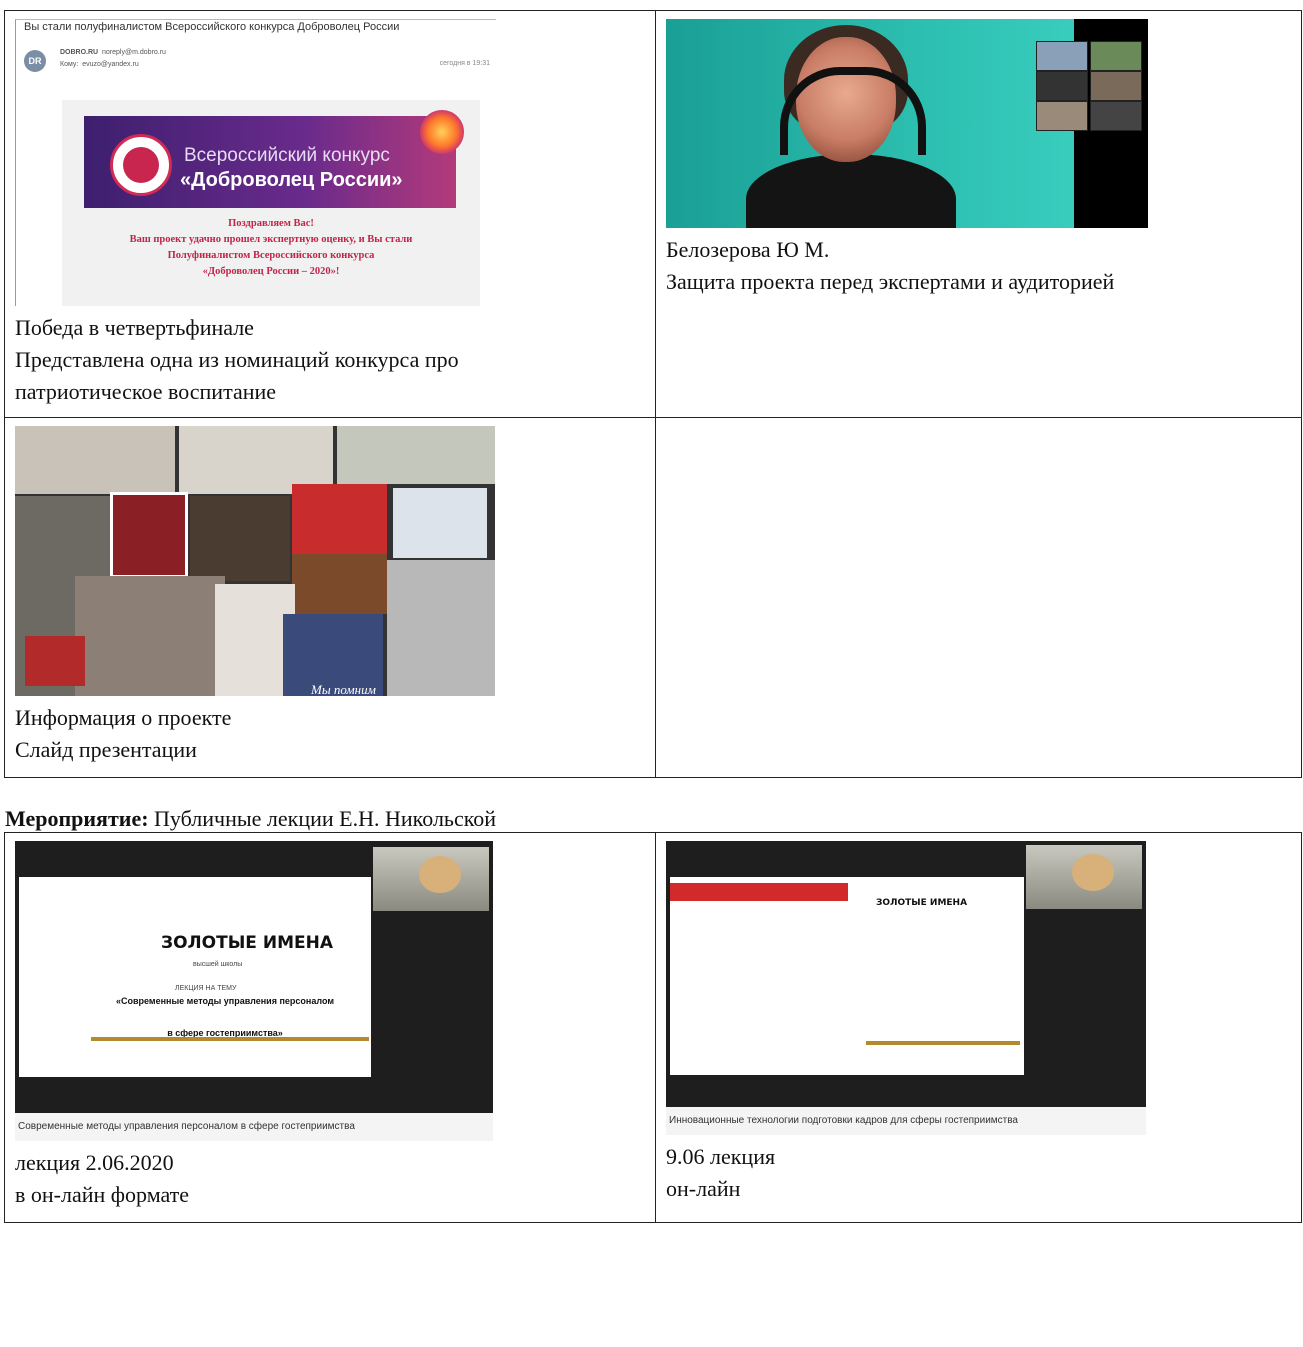 The height and width of the screenshot is (1347, 1303). I want to click on contest-logo-icon, so click(141, 165).